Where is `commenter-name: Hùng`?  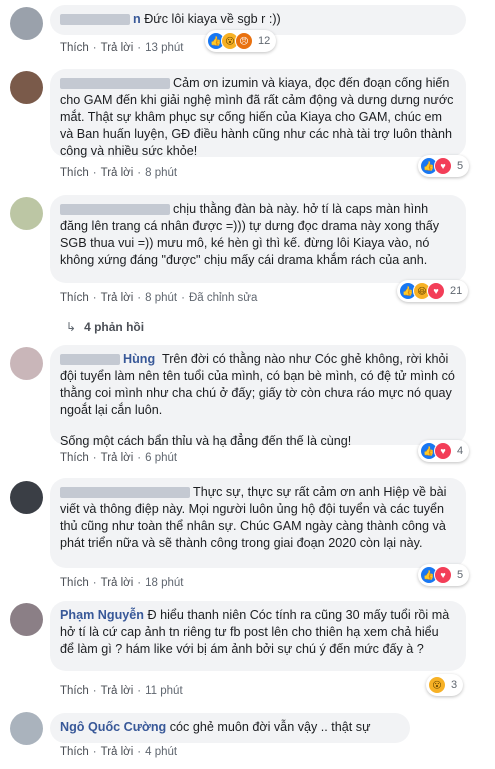
commenter-name: Hùng is located at coordinates (139, 359).